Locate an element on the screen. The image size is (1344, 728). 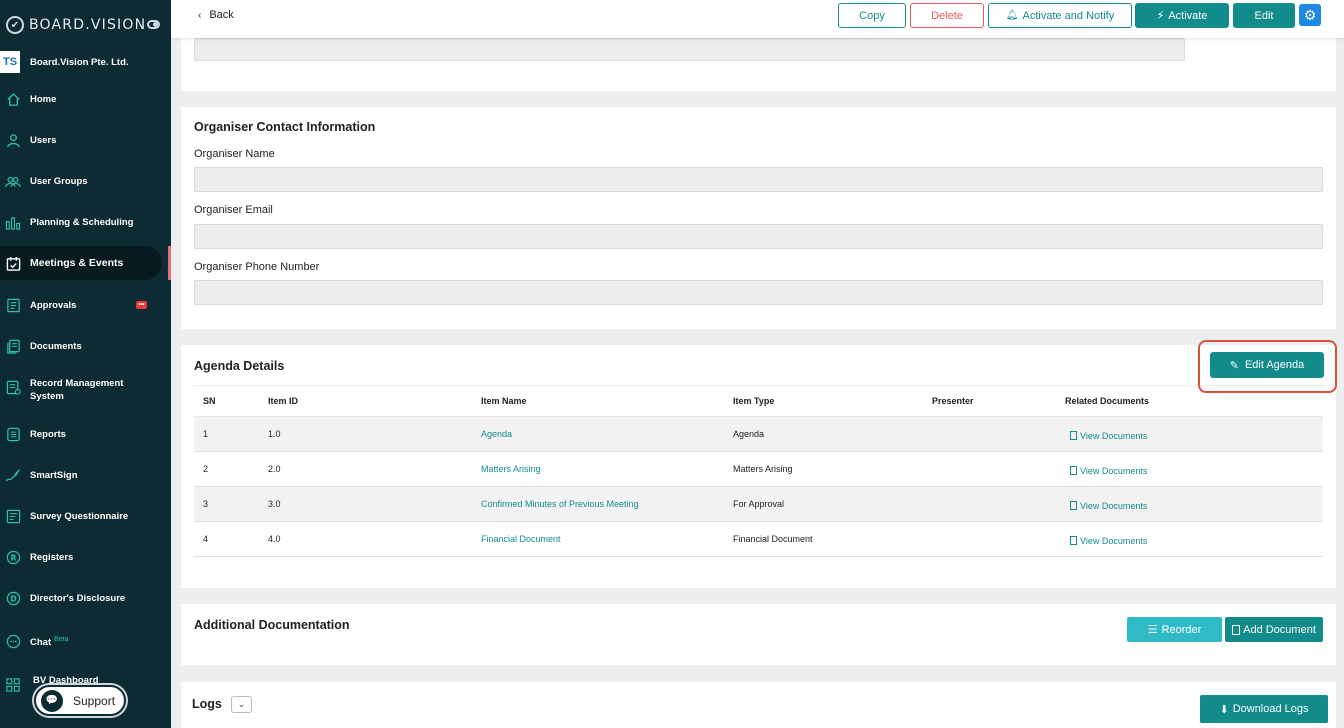
registers-icon: R is located at coordinates (13, 557).